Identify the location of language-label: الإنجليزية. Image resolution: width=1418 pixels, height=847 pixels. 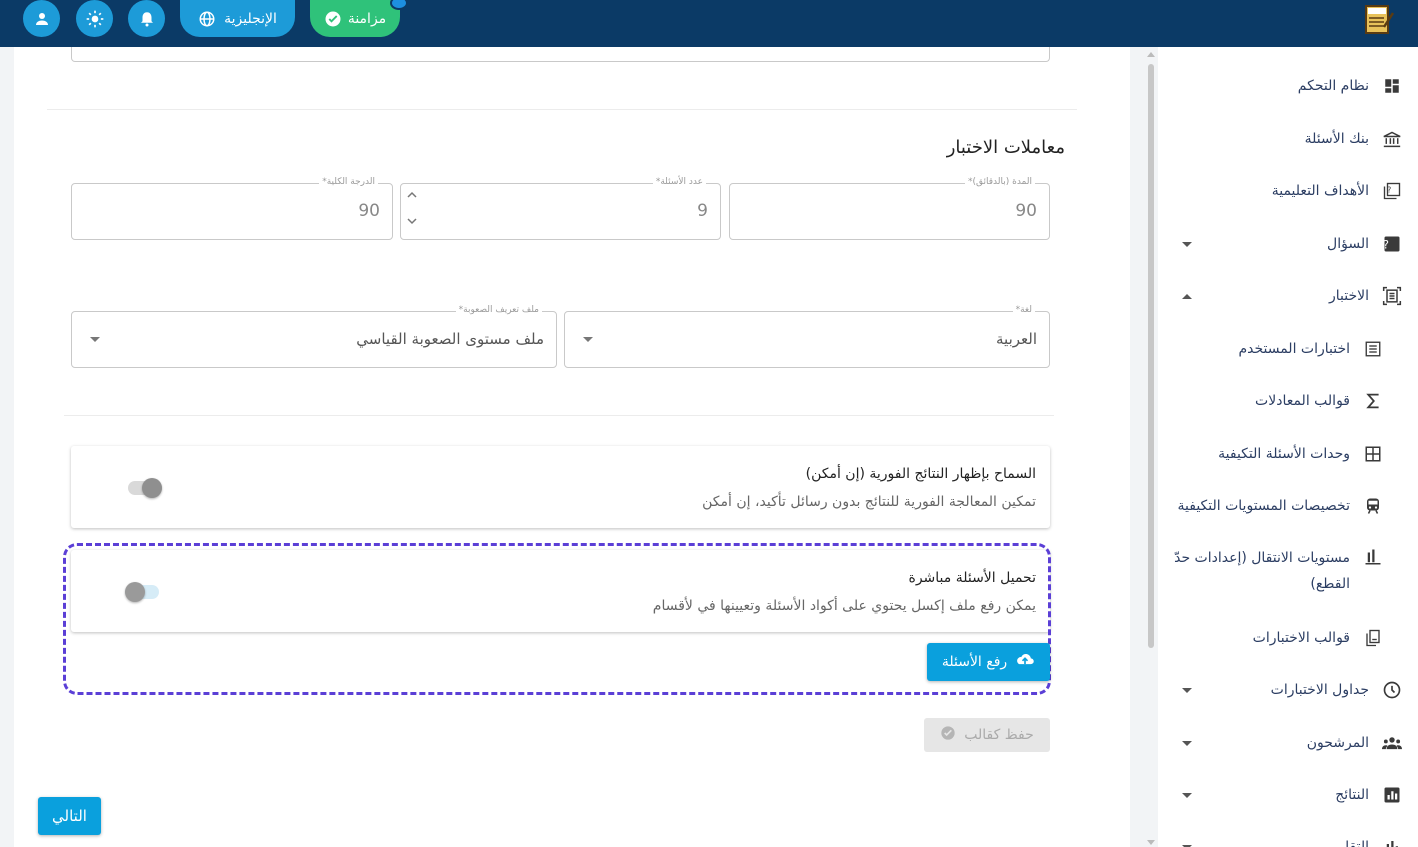
(250, 18).